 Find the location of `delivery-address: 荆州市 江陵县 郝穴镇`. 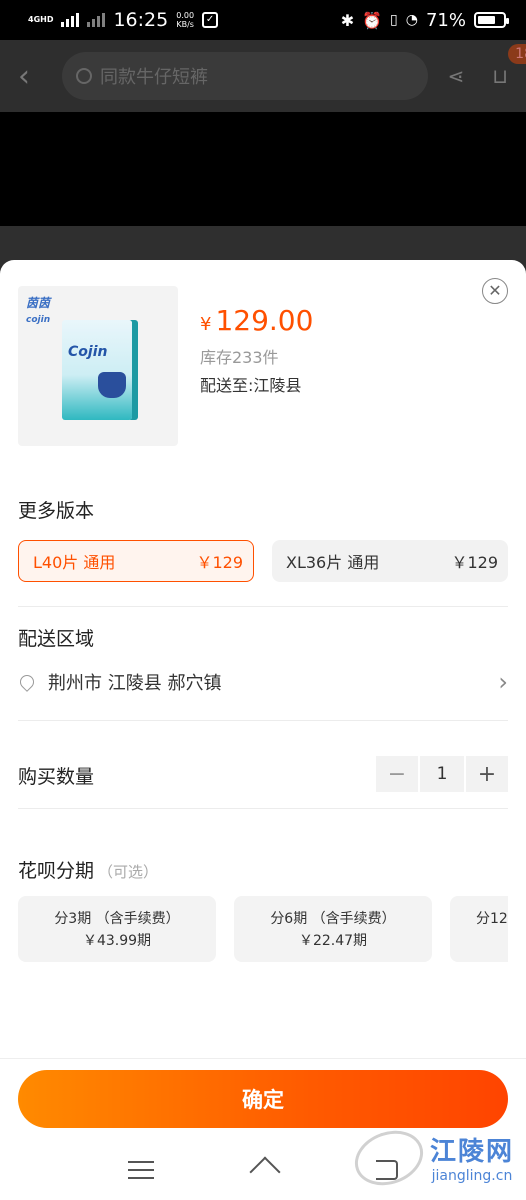

delivery-address: 荆州市 江陵县 郝穴镇 is located at coordinates (135, 683).